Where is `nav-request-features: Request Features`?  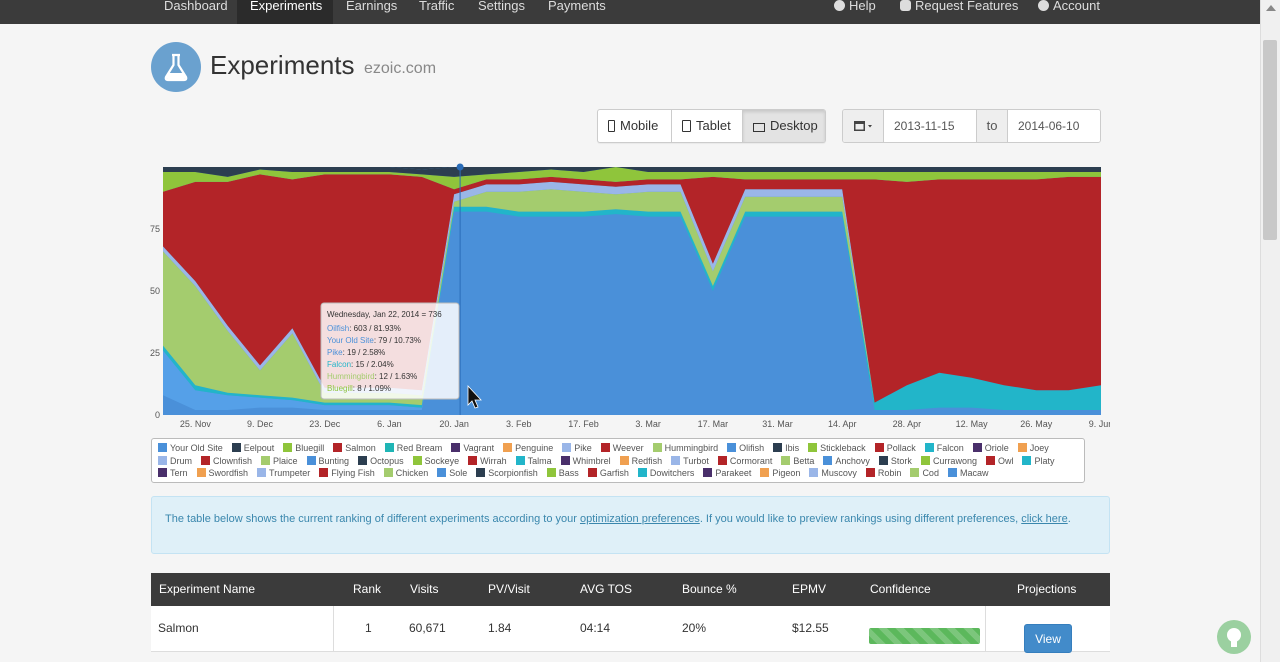 nav-request-features: Request Features is located at coordinates (959, 6).